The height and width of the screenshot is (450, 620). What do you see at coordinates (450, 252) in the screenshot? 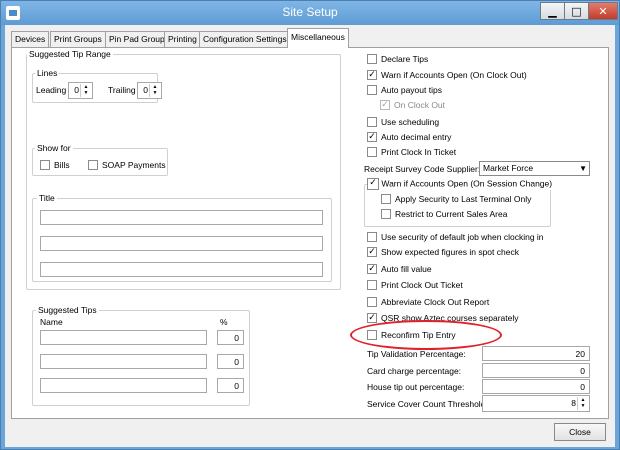
I see `show-expected-figures-label: Show expected figures in spot check` at bounding box center [450, 252].